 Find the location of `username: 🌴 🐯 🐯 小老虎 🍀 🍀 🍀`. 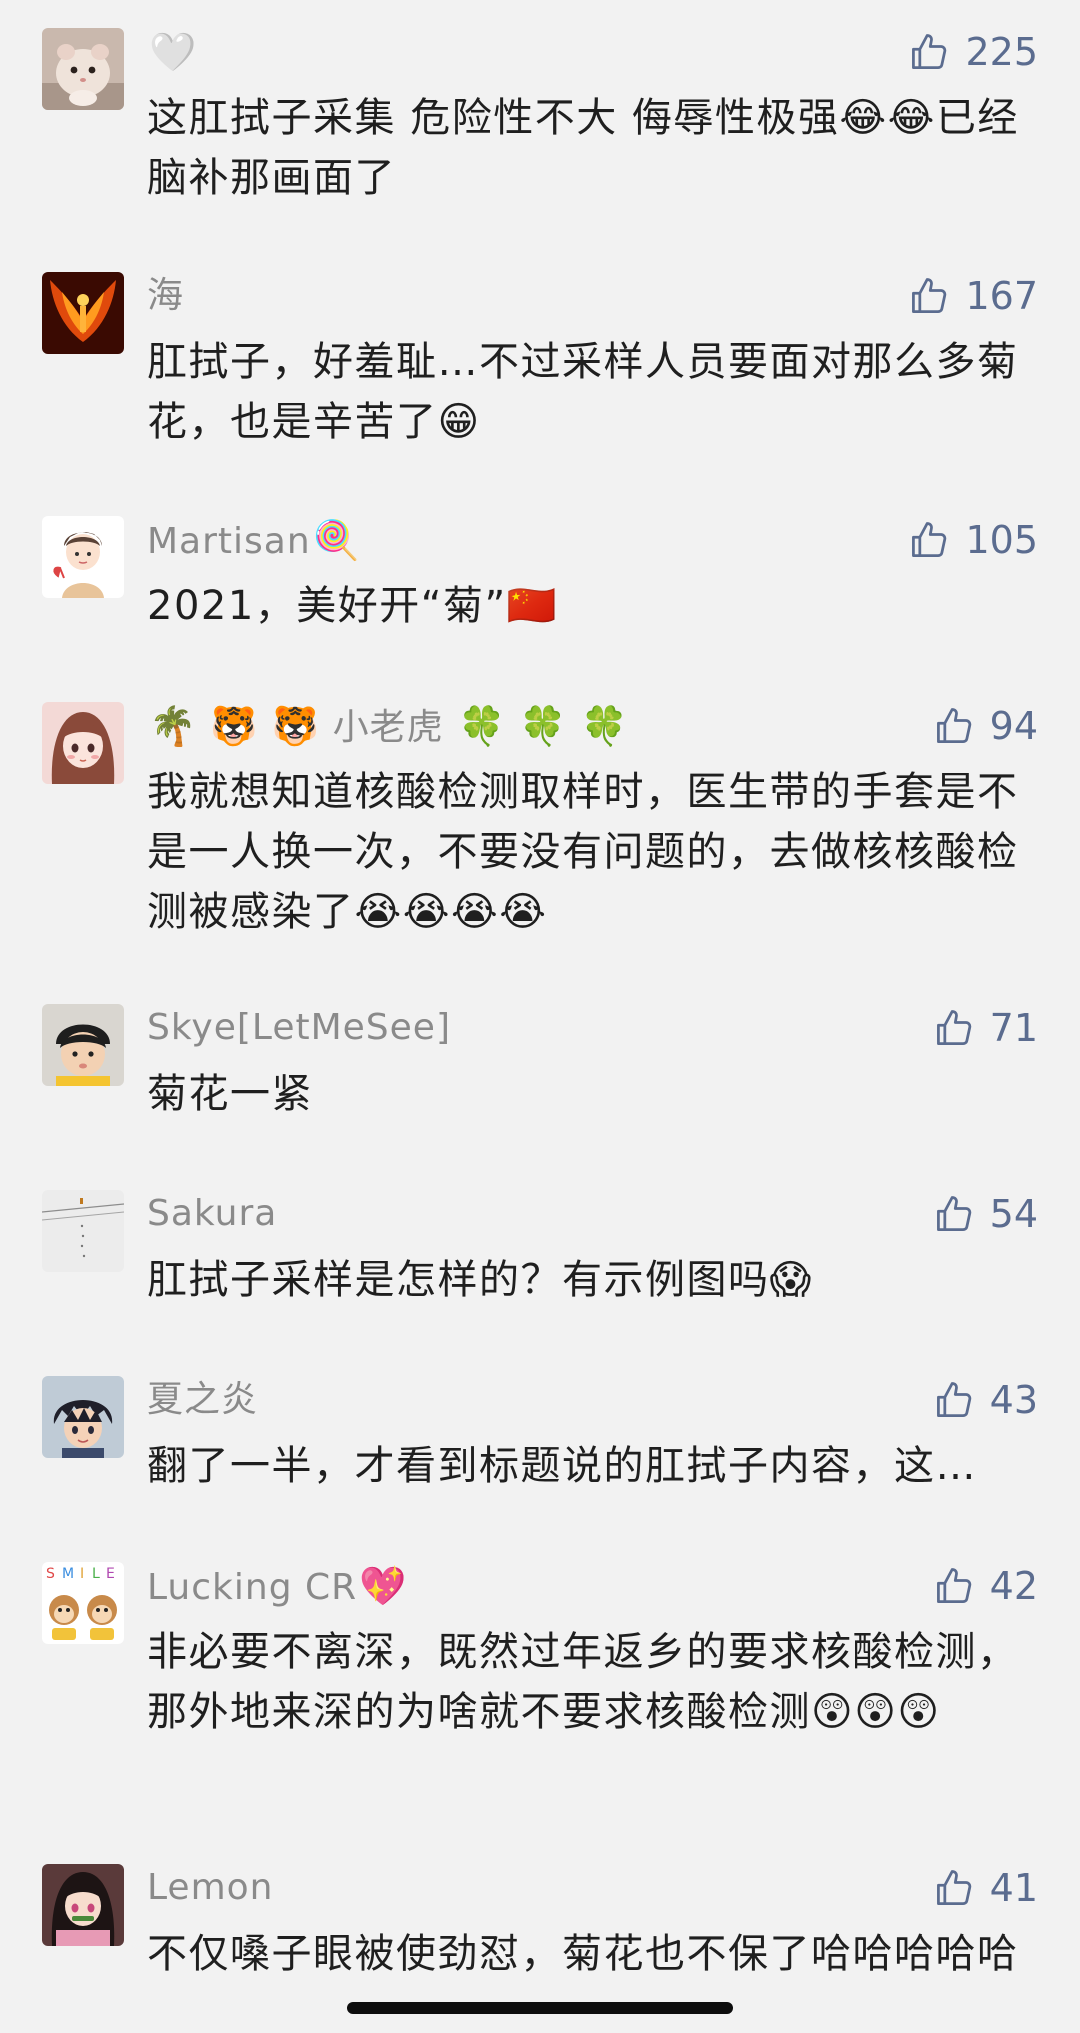

username: 🌴 🐯 🐯 小老虎 🍀 🍀 🍀 is located at coordinates (388, 727).